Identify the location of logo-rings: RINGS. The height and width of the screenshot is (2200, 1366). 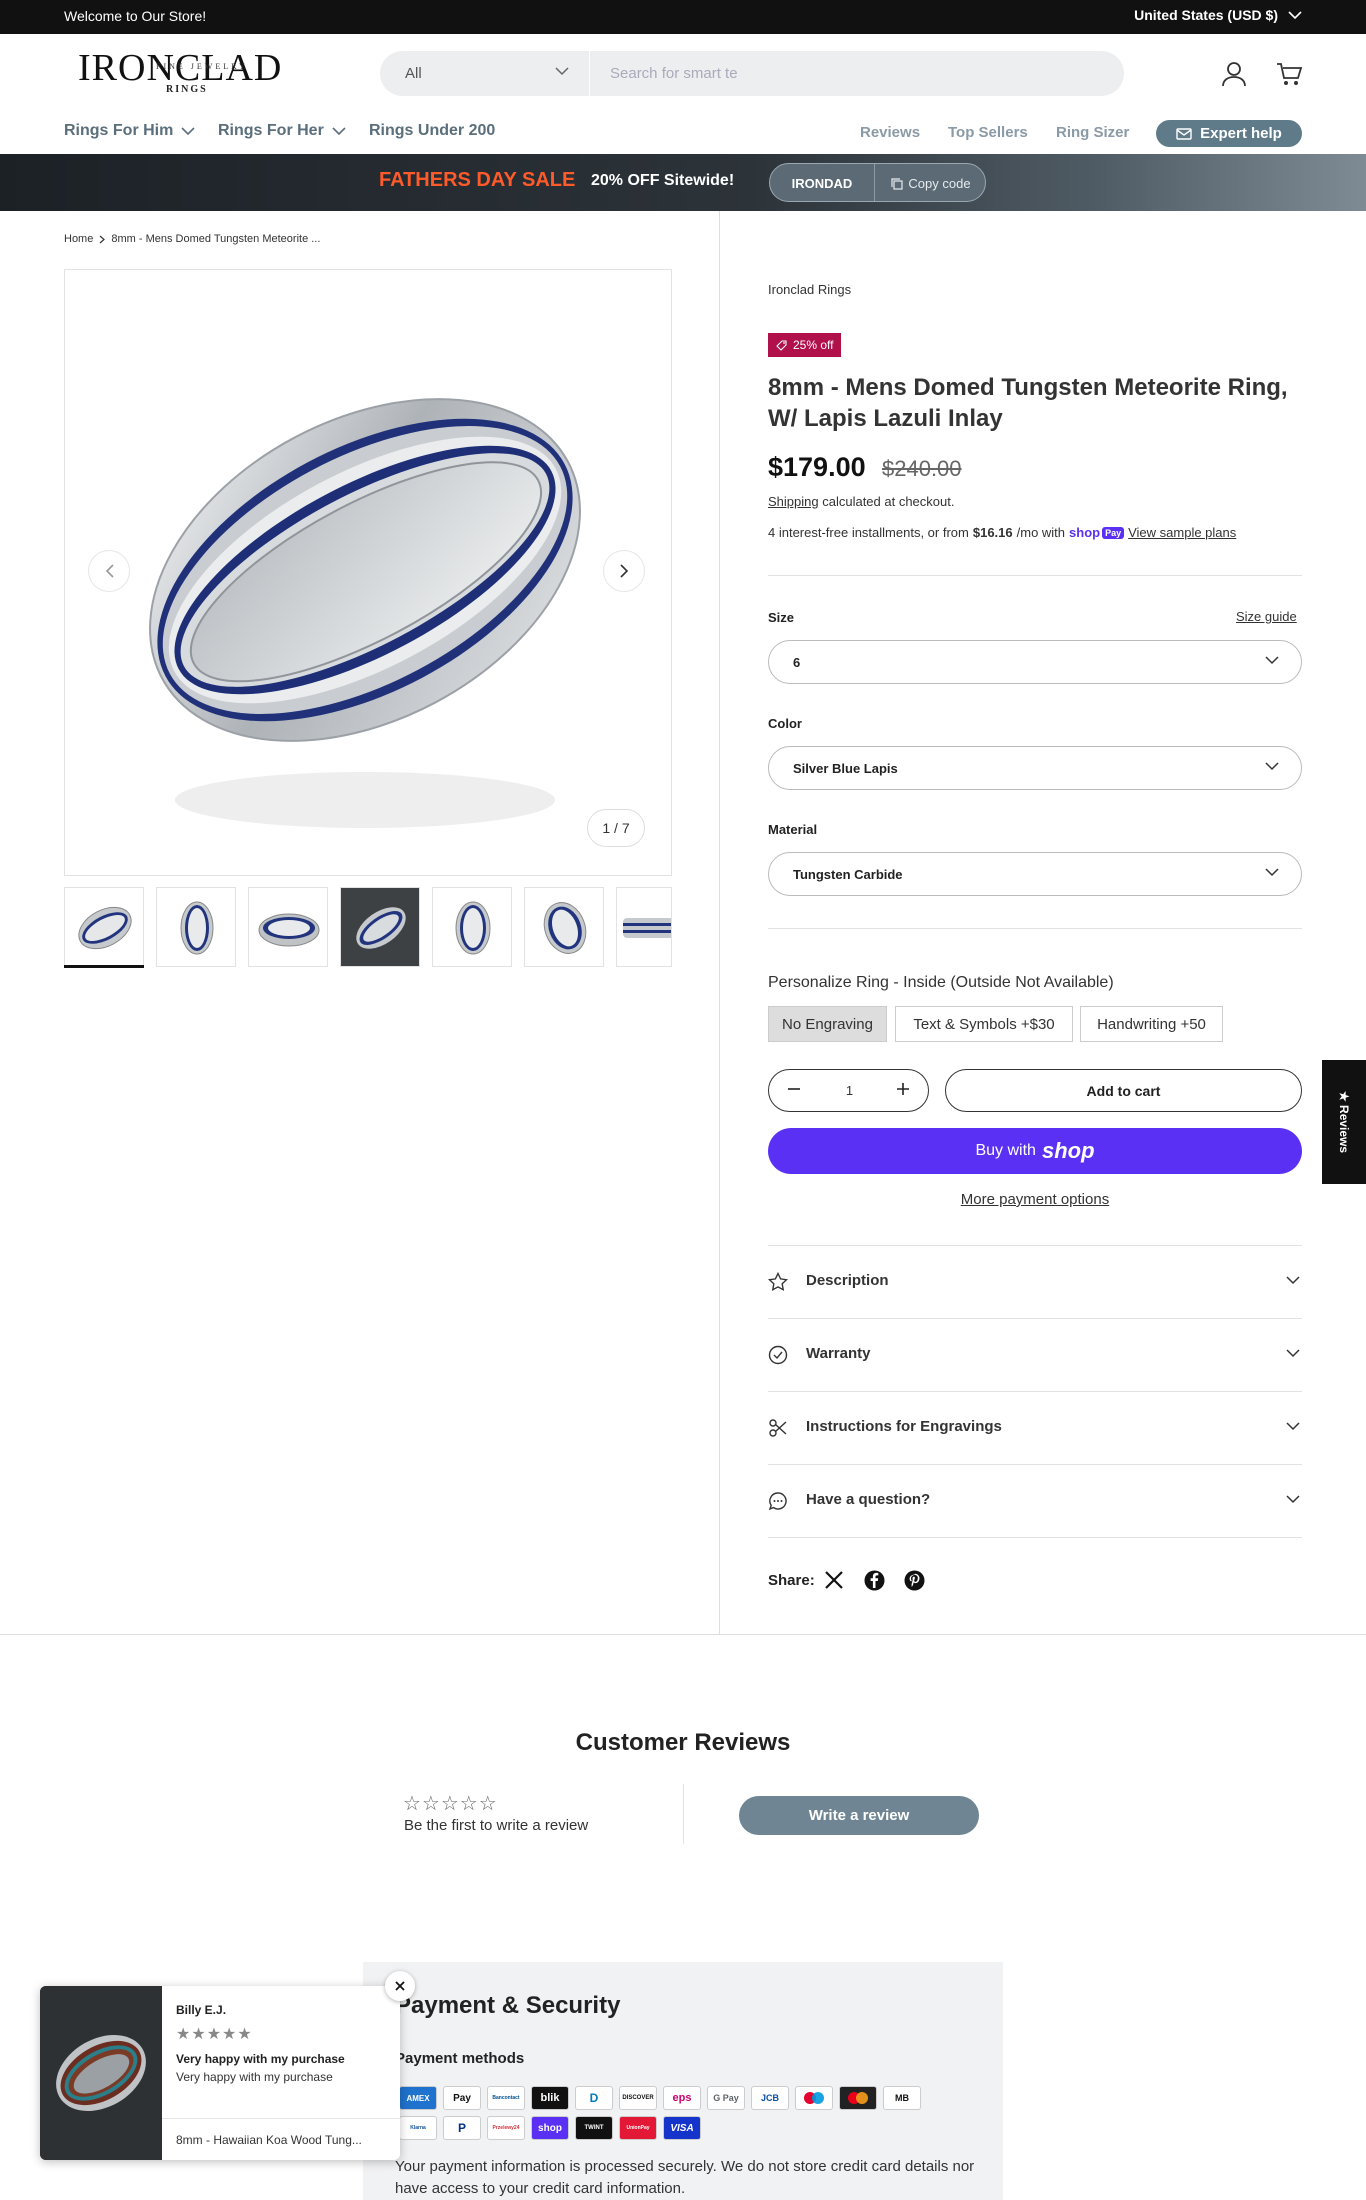
(187, 89).